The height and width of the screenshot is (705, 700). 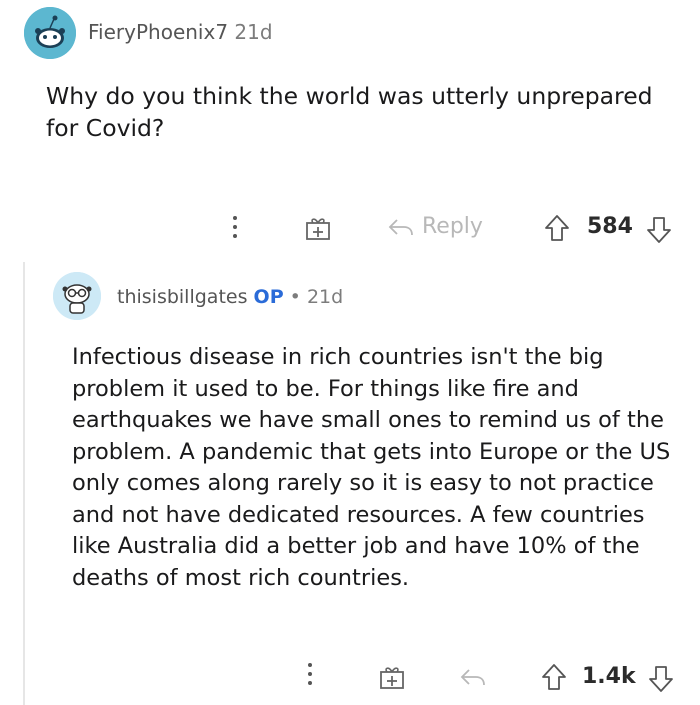 What do you see at coordinates (24, 483) in the screenshot?
I see `thread-line` at bounding box center [24, 483].